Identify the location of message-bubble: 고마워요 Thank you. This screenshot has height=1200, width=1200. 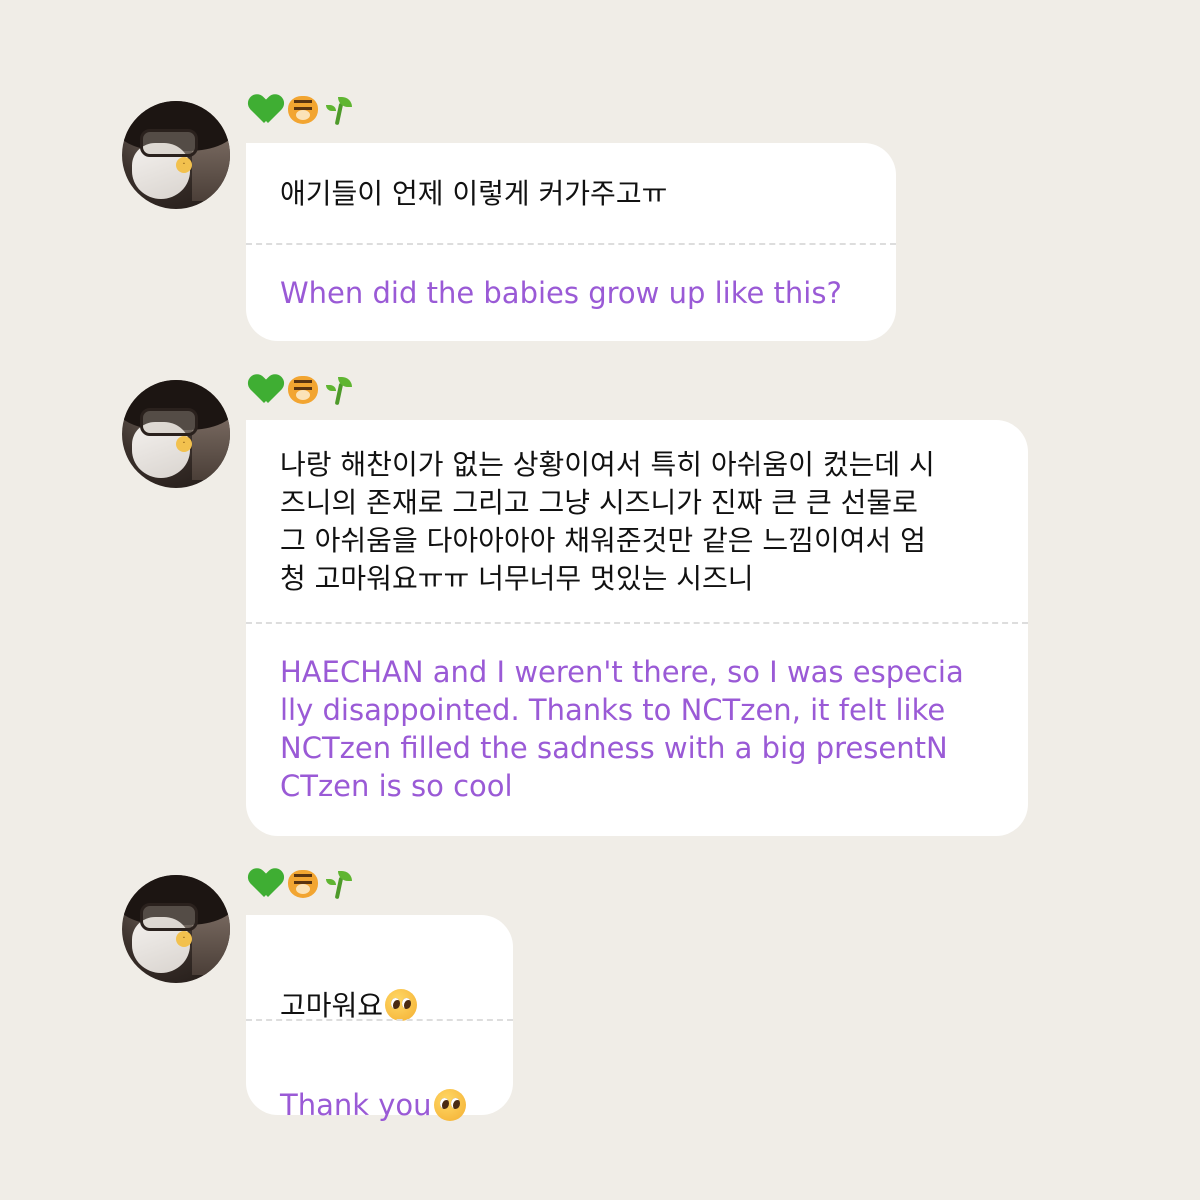
(379, 1018).